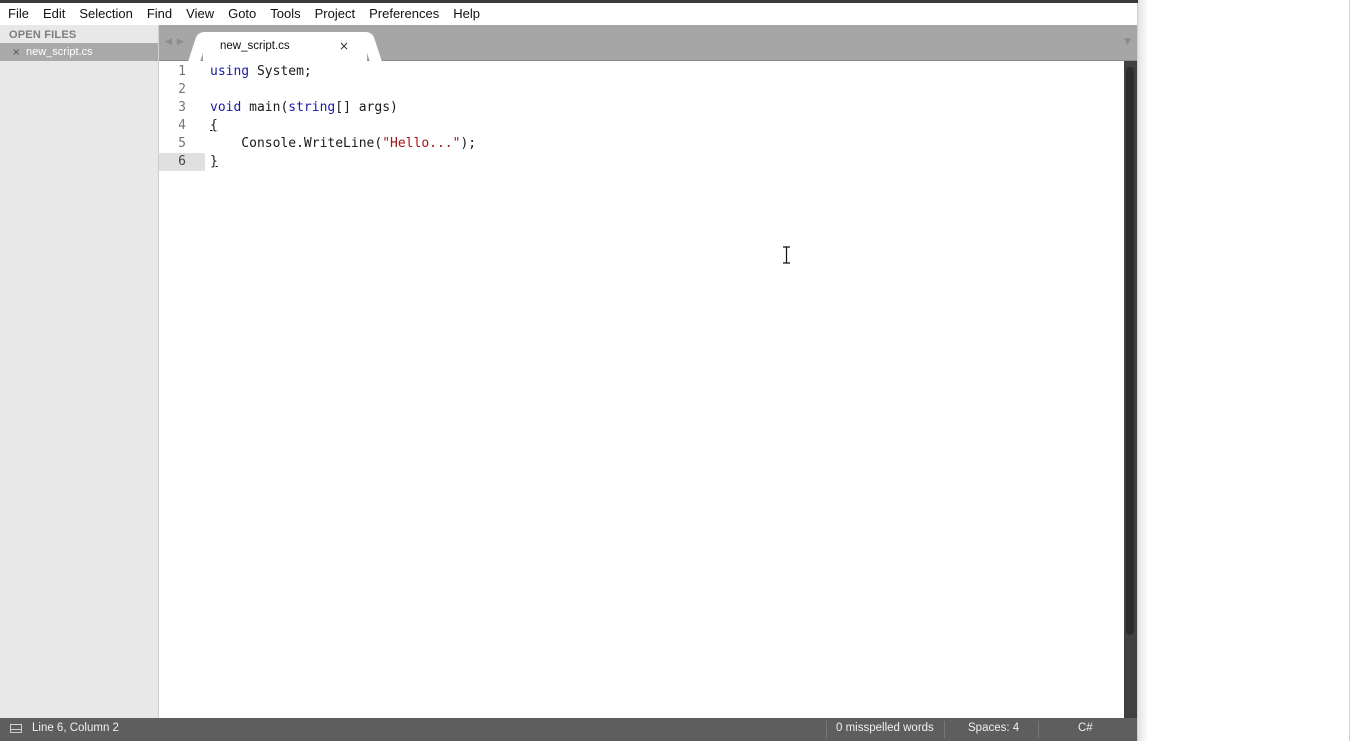  What do you see at coordinates (200, 14) in the screenshot?
I see `menu-view: View` at bounding box center [200, 14].